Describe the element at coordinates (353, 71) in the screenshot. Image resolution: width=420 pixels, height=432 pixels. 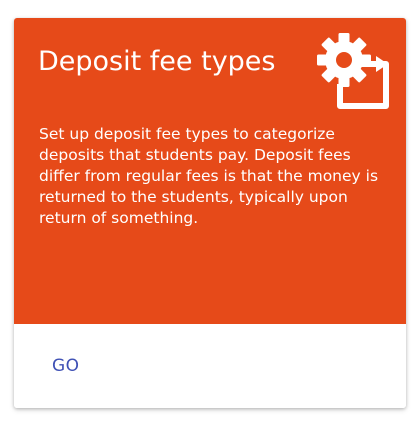
I see `settings-applications-icon` at that location.